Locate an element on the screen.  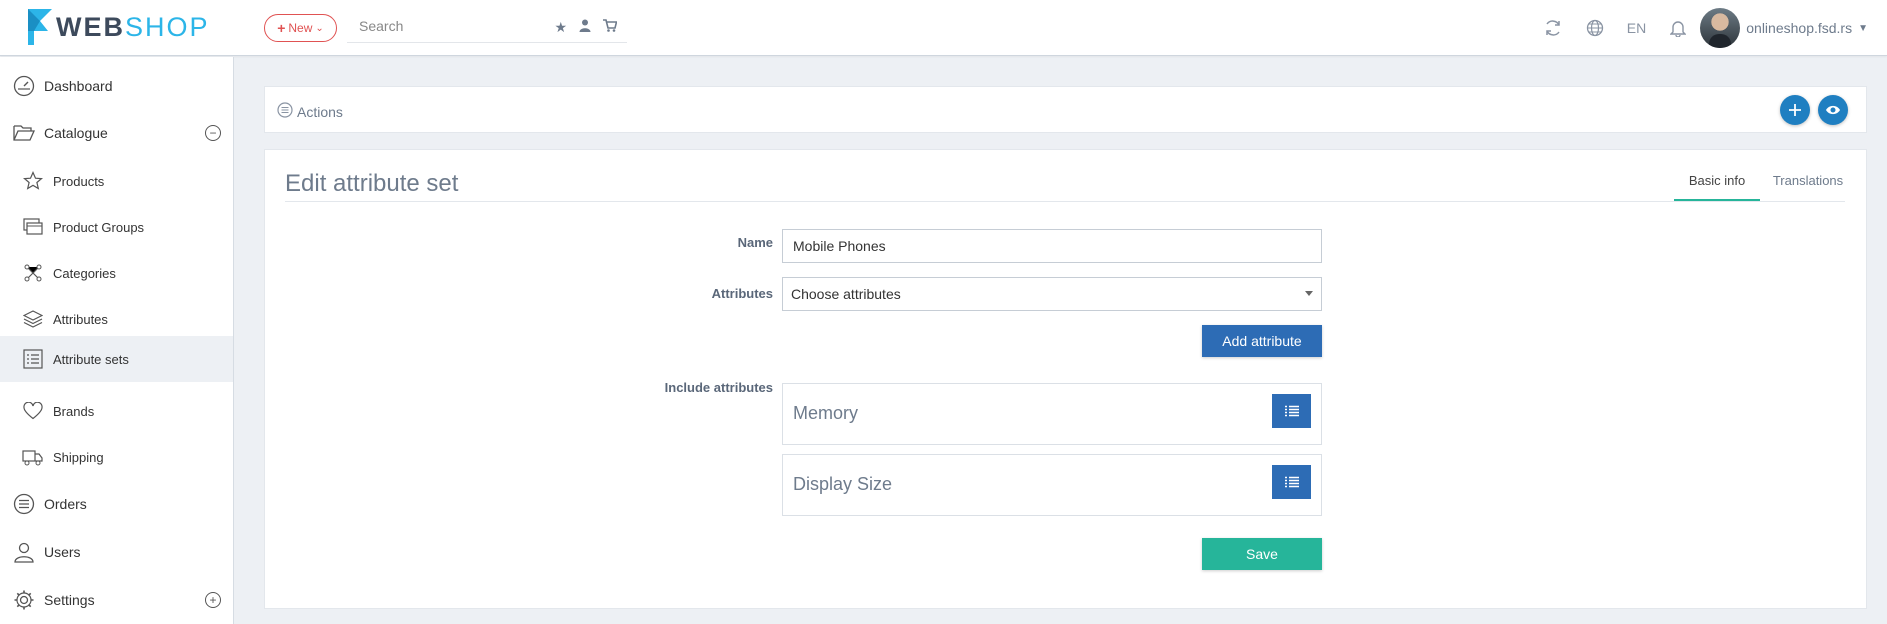
user-menu: onlineshop.fsd.rs ▼ is located at coordinates (1784, 28).